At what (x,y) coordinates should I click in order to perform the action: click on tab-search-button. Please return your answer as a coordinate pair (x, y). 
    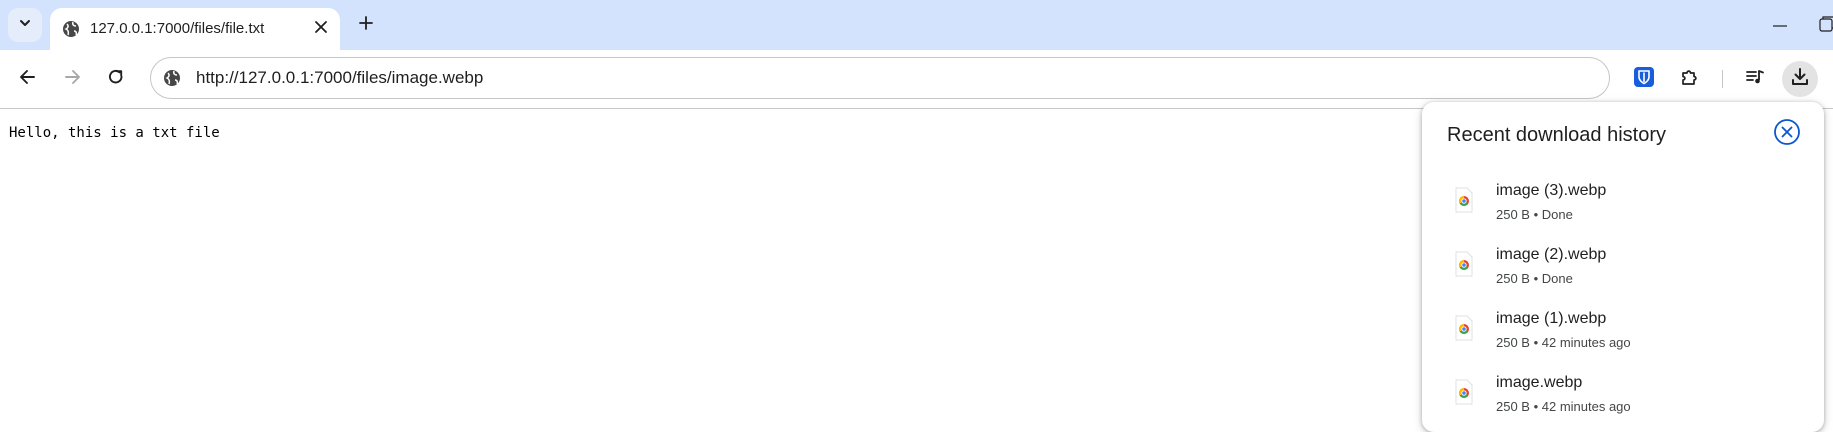
    Looking at the image, I should click on (25, 25).